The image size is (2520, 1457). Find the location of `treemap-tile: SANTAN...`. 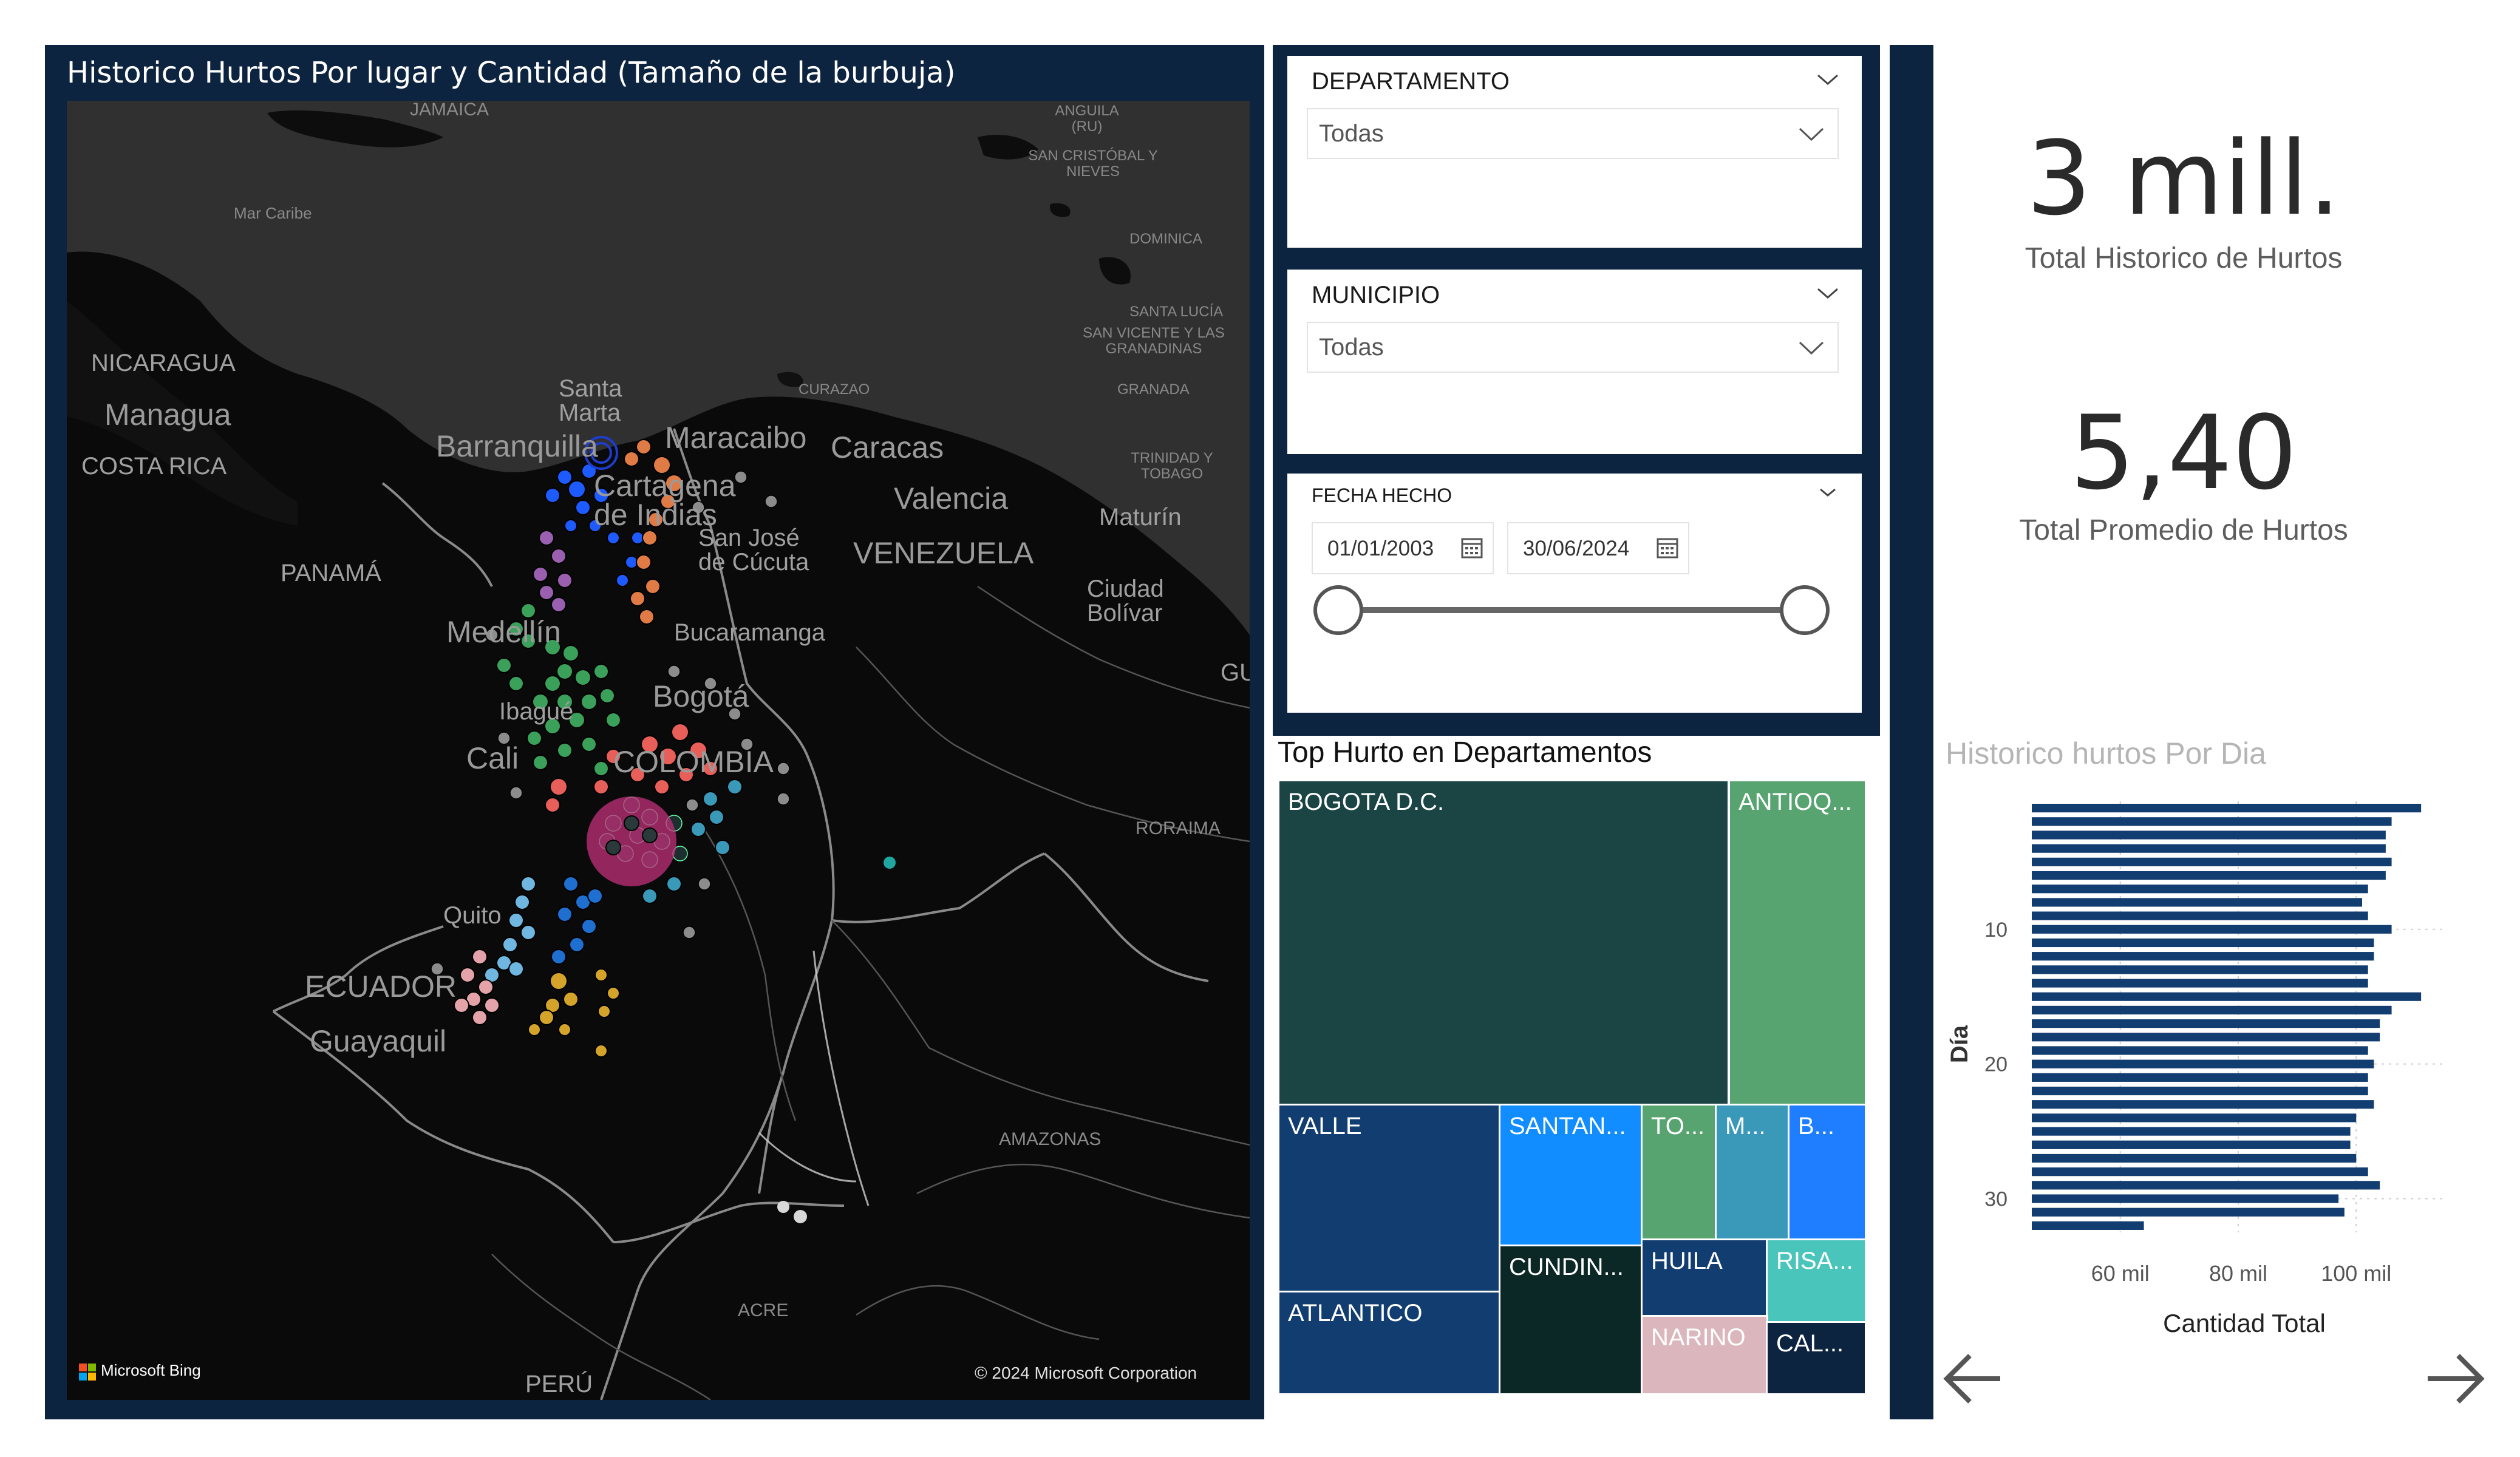

treemap-tile: SANTAN... is located at coordinates (1571, 1175).